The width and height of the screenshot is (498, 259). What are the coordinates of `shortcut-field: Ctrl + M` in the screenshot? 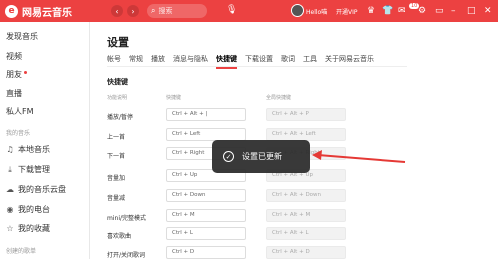 It's located at (206, 215).